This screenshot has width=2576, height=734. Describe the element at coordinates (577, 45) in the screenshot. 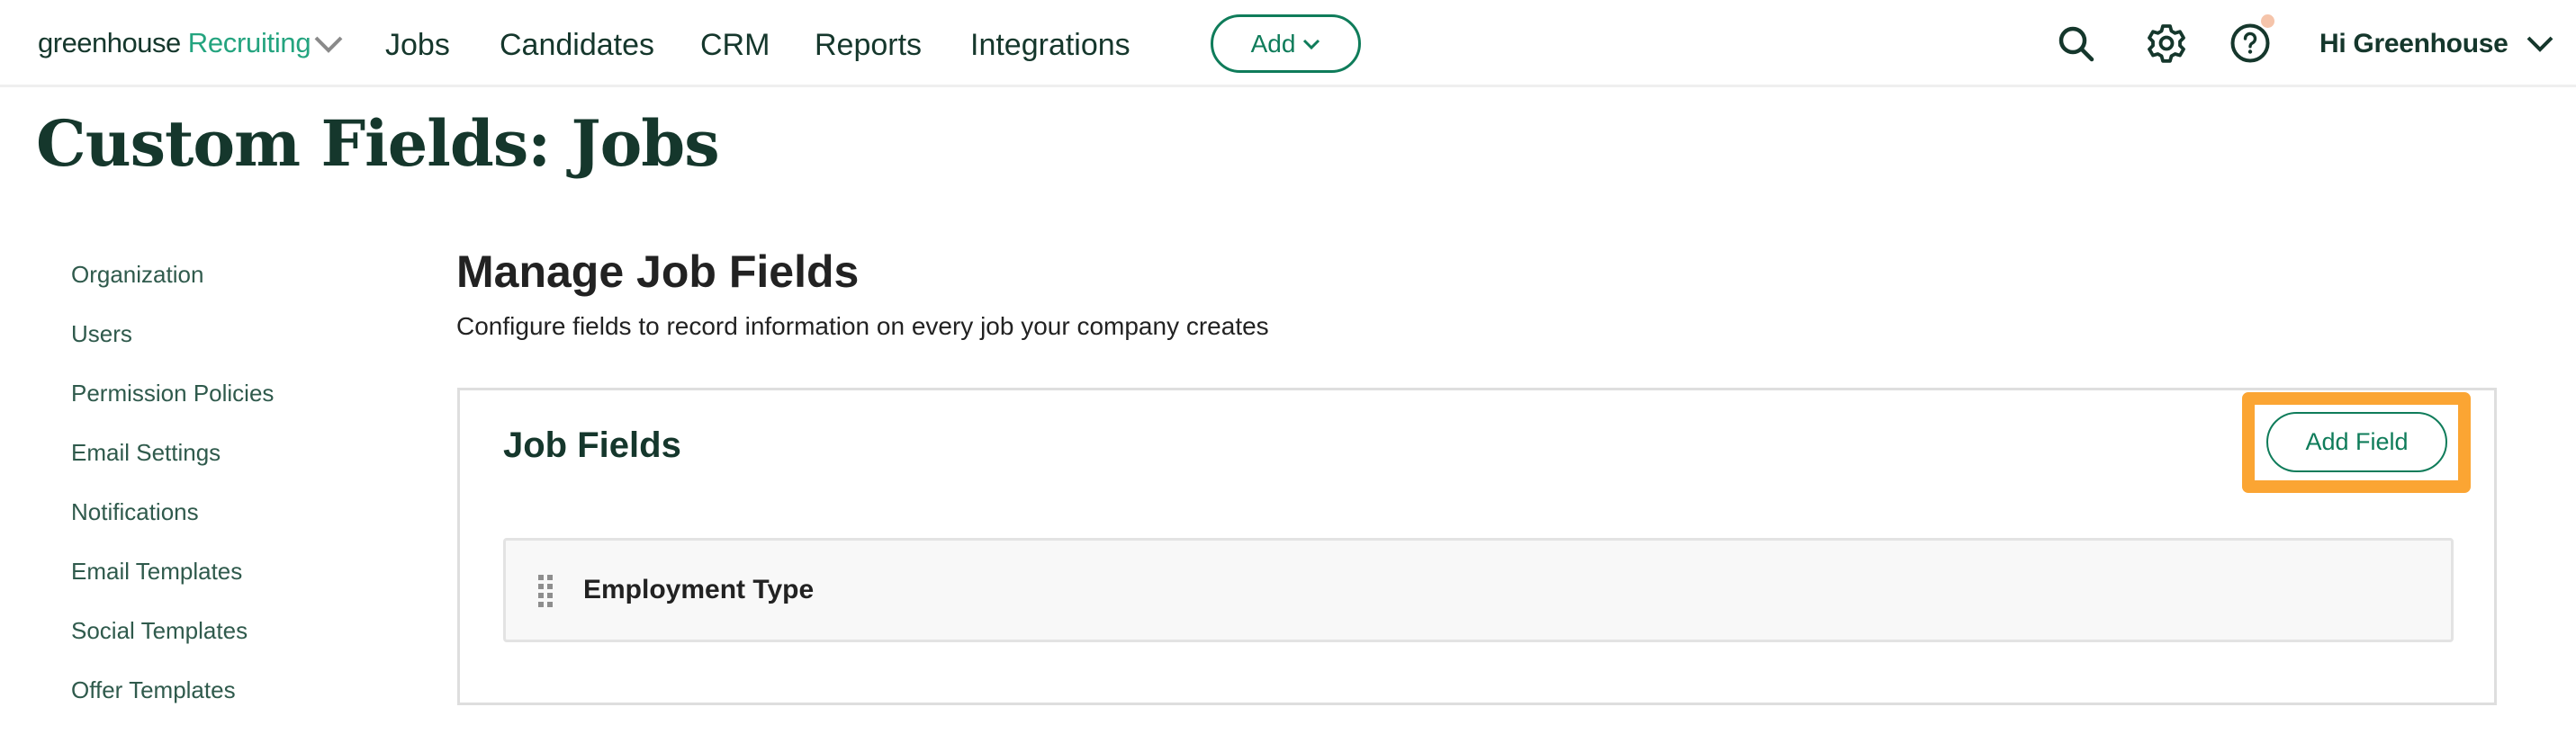

I see `nav-candidates: Candidates` at that location.